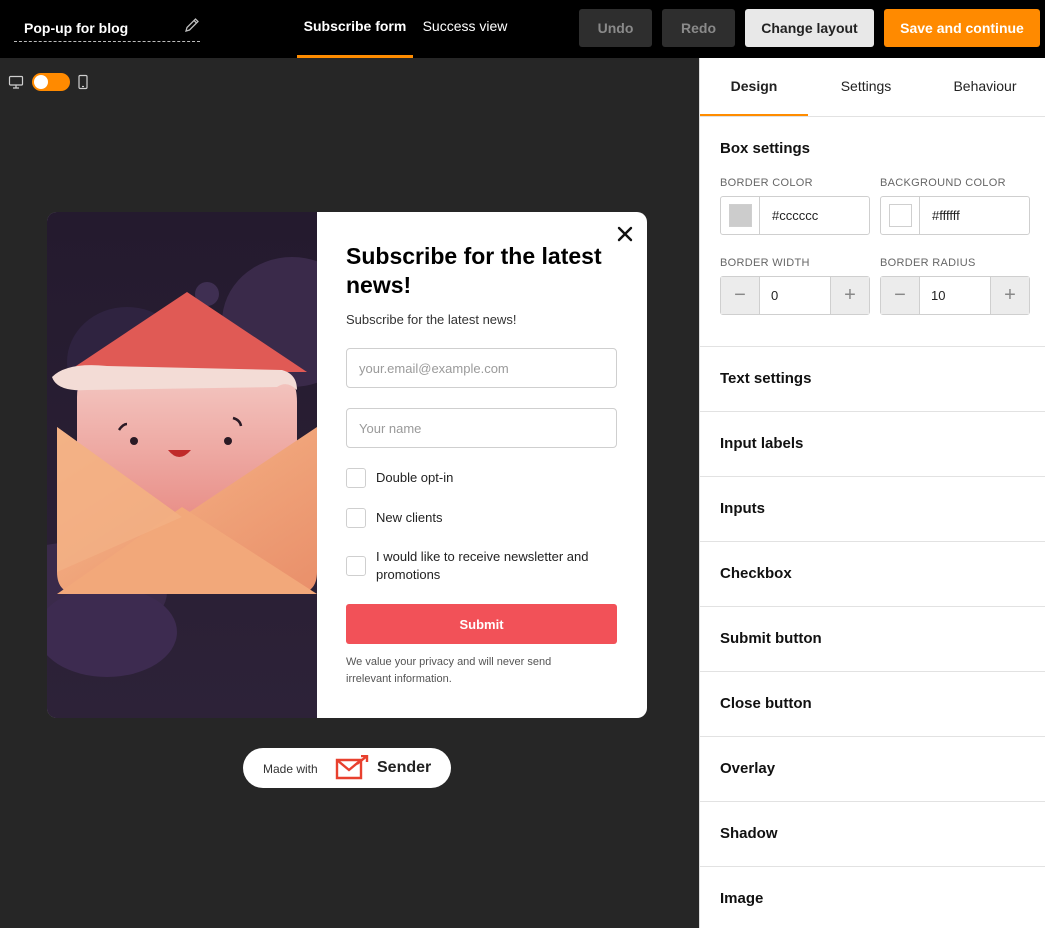 The image size is (1045, 928). I want to click on border-color-field: #cccccc, so click(795, 215).